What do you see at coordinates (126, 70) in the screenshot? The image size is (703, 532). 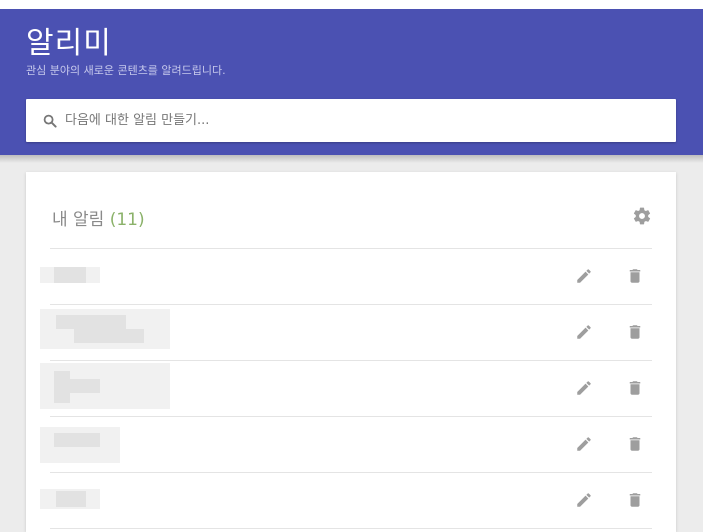 I see `app-subtitle: 관심 분야의 새로운 콘텐츠를 알려드립니다.` at bounding box center [126, 70].